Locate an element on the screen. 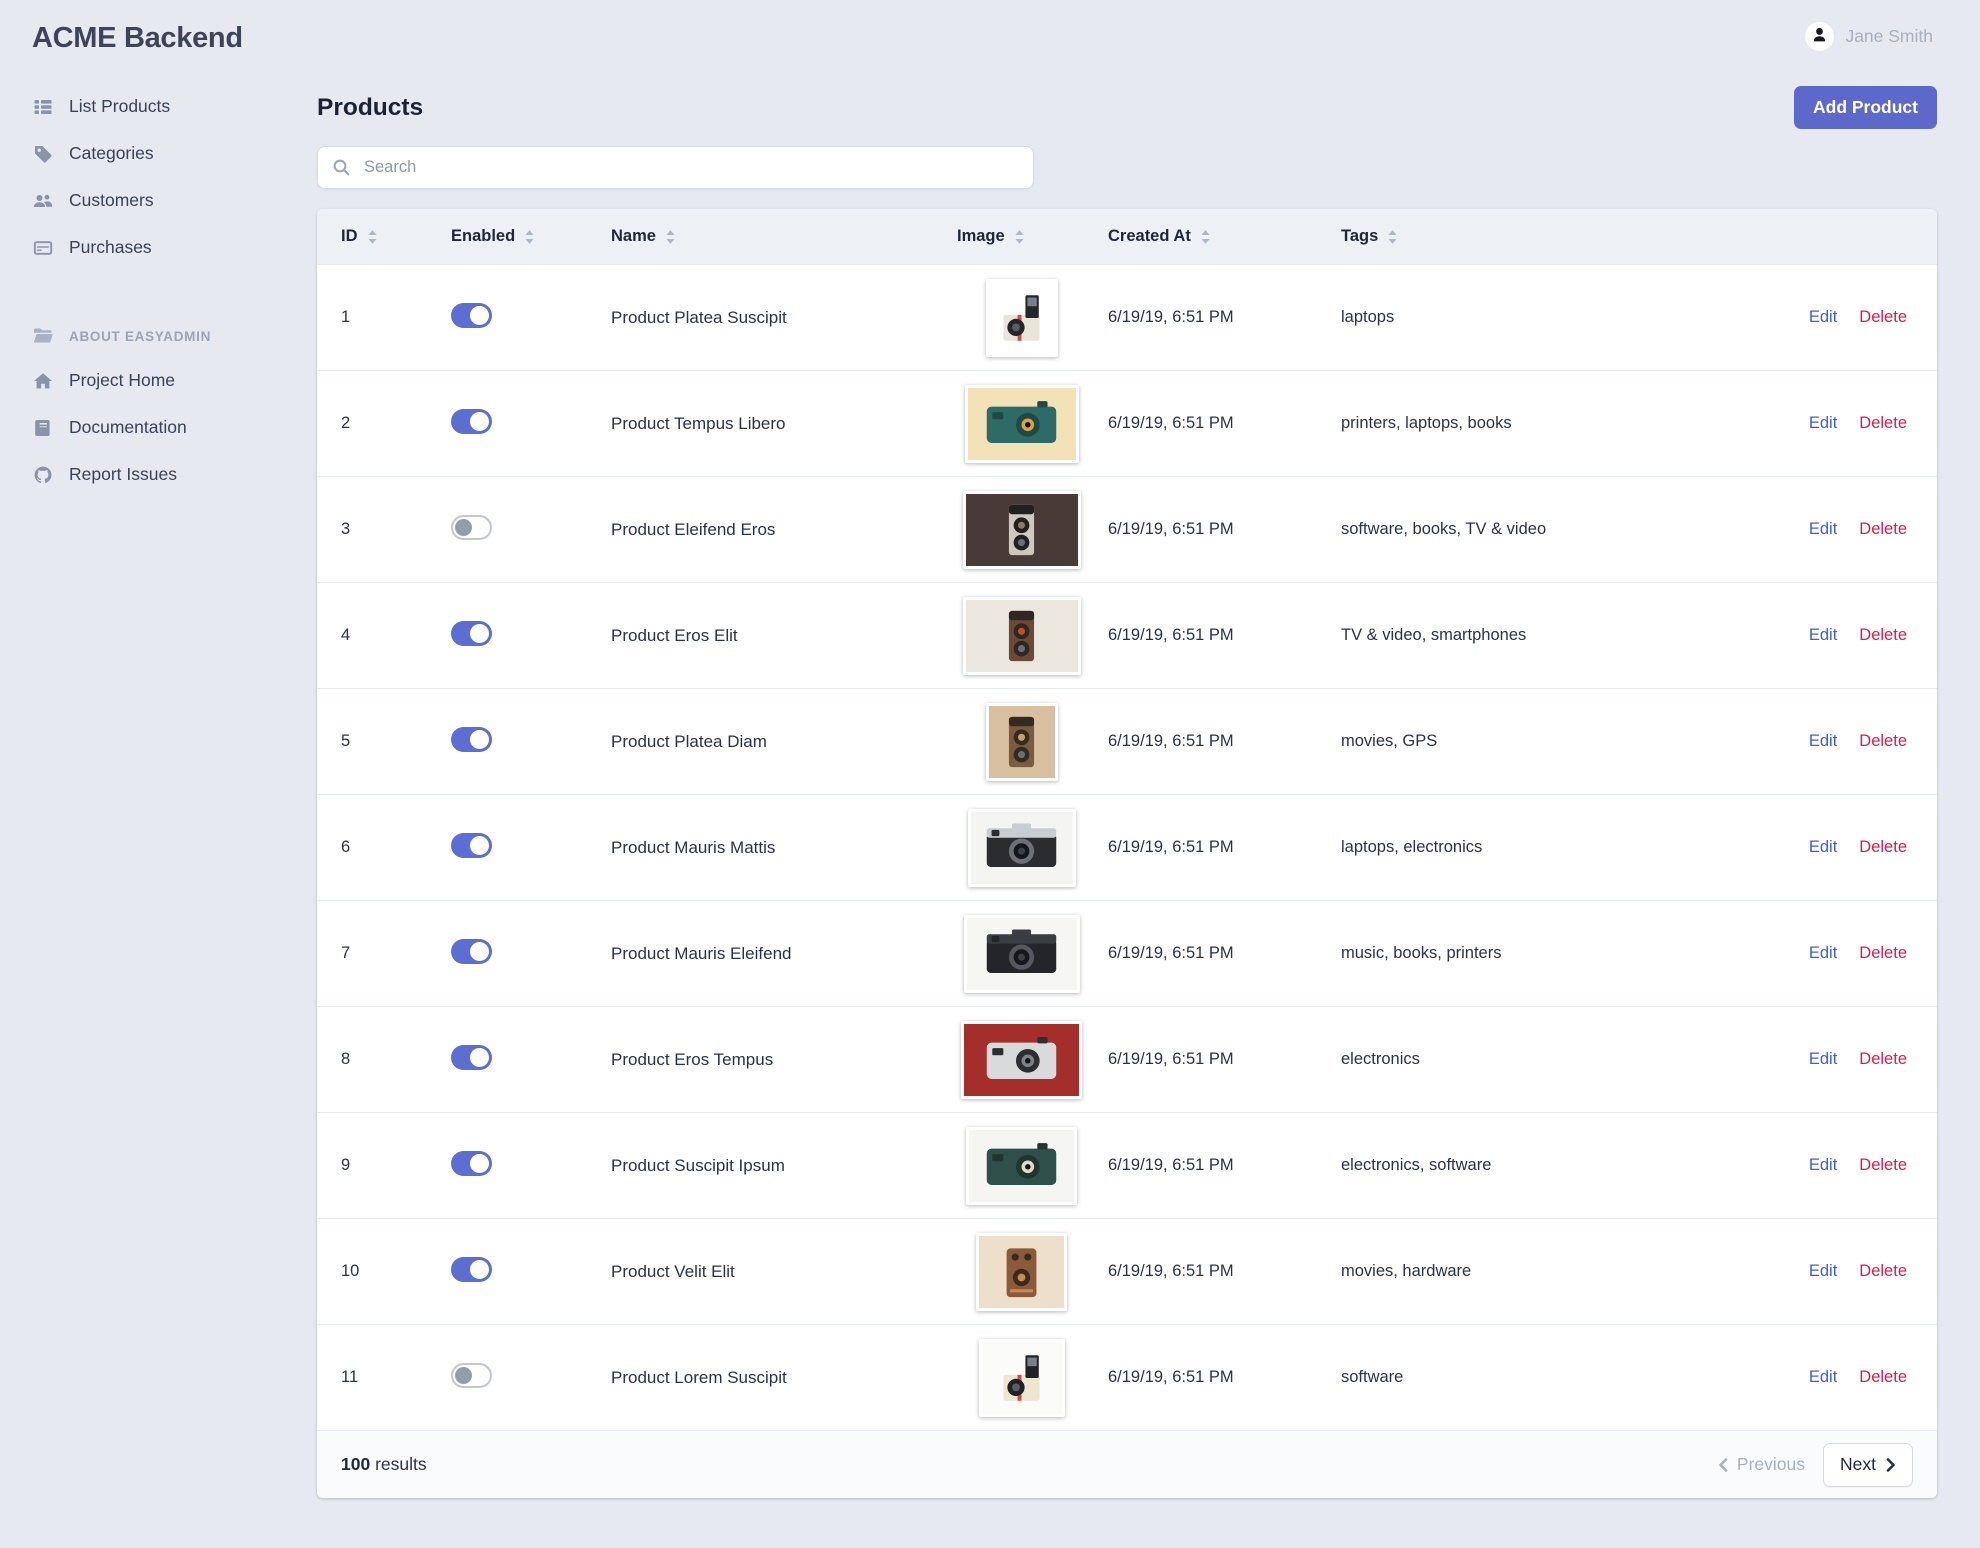 The height and width of the screenshot is (1548, 1980). search-input is located at coordinates (690, 167).